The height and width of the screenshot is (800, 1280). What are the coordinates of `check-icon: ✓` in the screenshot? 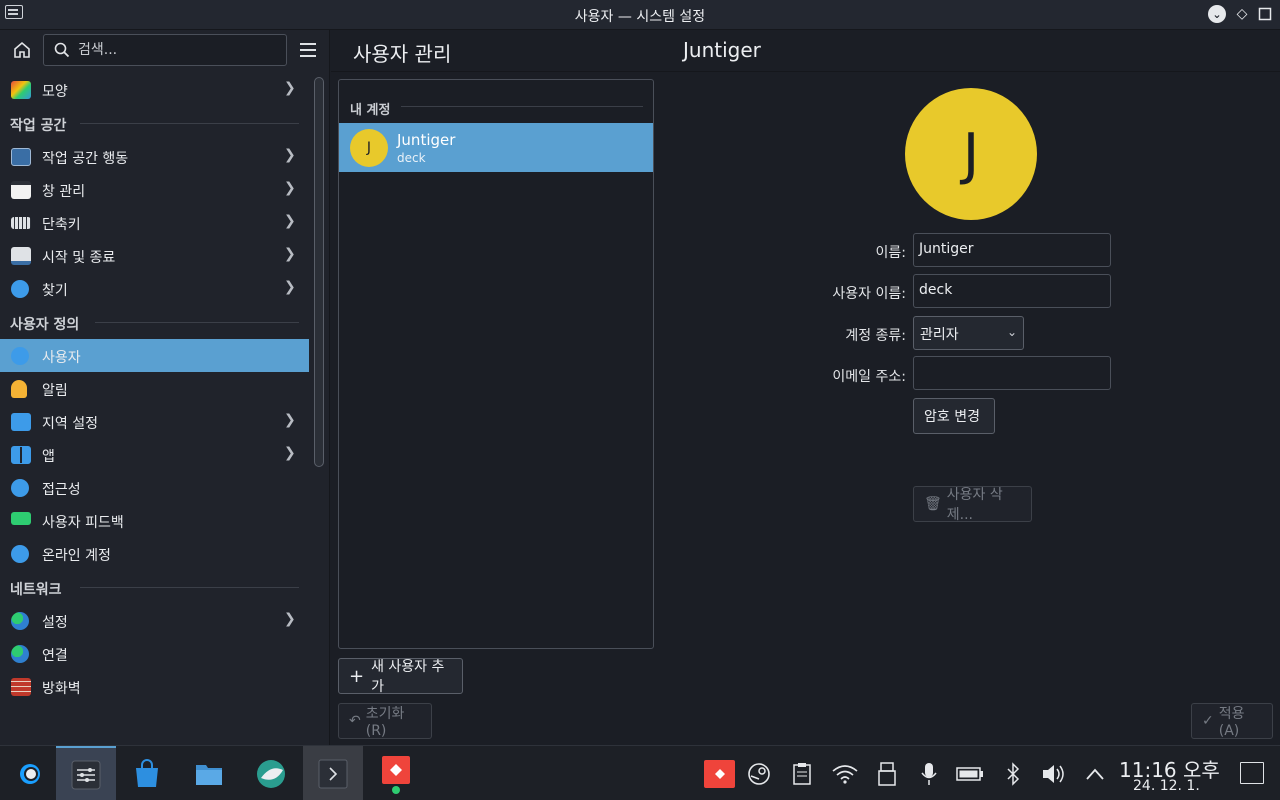 It's located at (1208, 721).